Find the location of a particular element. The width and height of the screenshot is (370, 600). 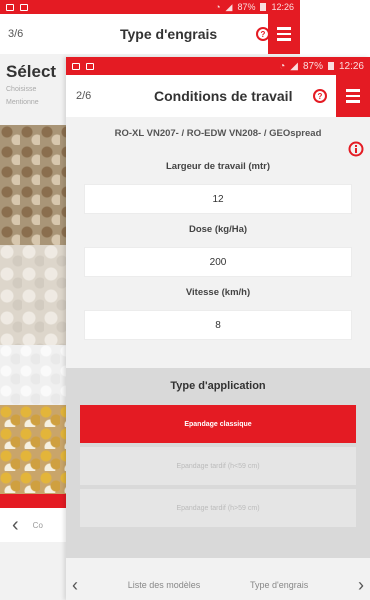

dose-label: Dose (kg/Ha) is located at coordinates (218, 229).